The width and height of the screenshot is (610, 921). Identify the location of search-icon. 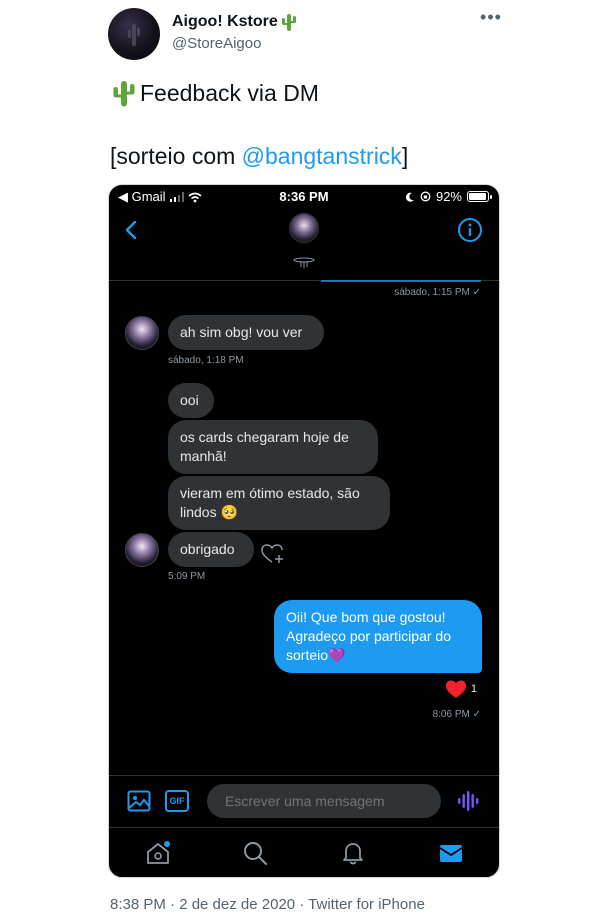
(255, 853).